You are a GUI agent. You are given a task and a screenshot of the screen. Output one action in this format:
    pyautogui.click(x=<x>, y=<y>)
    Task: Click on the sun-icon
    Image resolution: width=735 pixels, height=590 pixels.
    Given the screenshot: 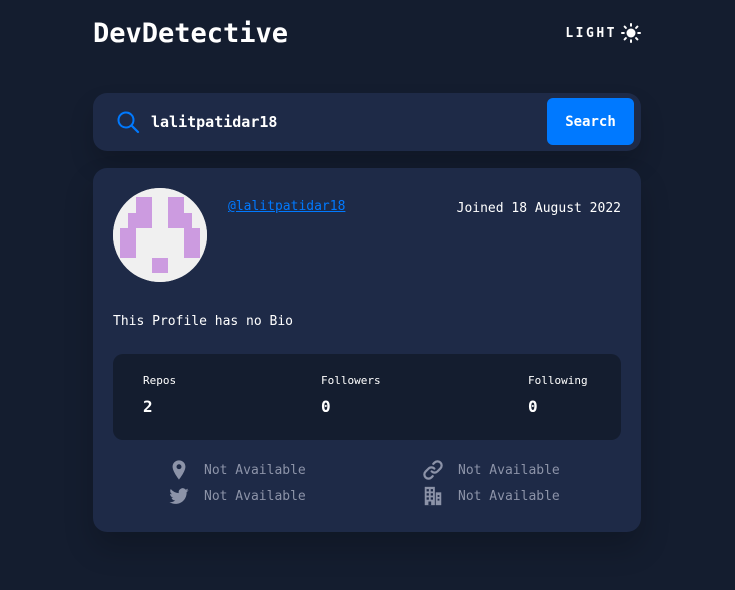 What is the action you would take?
    pyautogui.click(x=631, y=33)
    